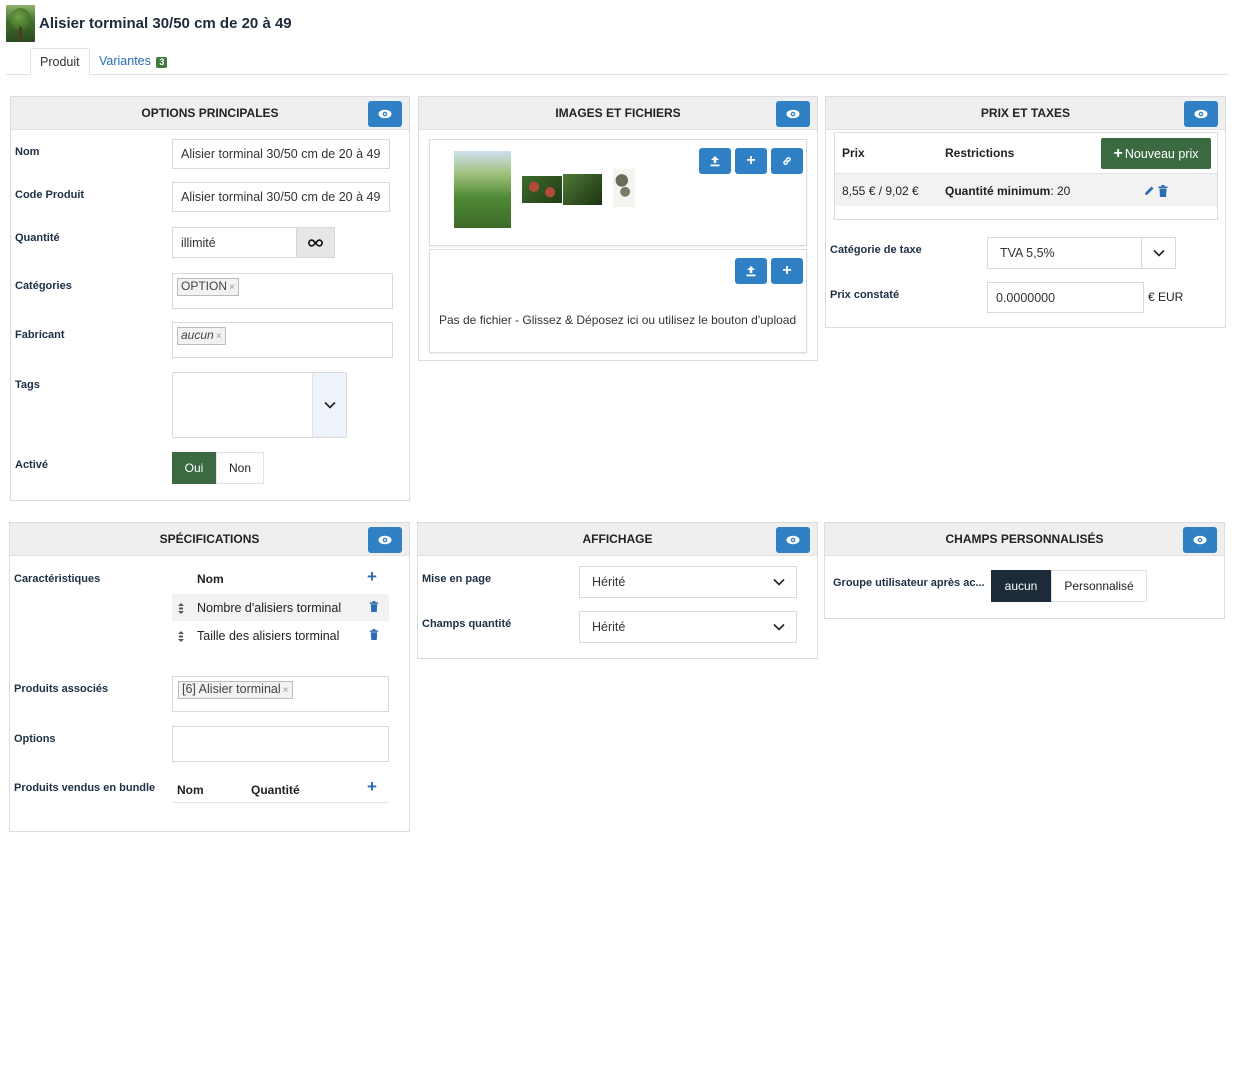  I want to click on add-image-button: +, so click(751, 161).